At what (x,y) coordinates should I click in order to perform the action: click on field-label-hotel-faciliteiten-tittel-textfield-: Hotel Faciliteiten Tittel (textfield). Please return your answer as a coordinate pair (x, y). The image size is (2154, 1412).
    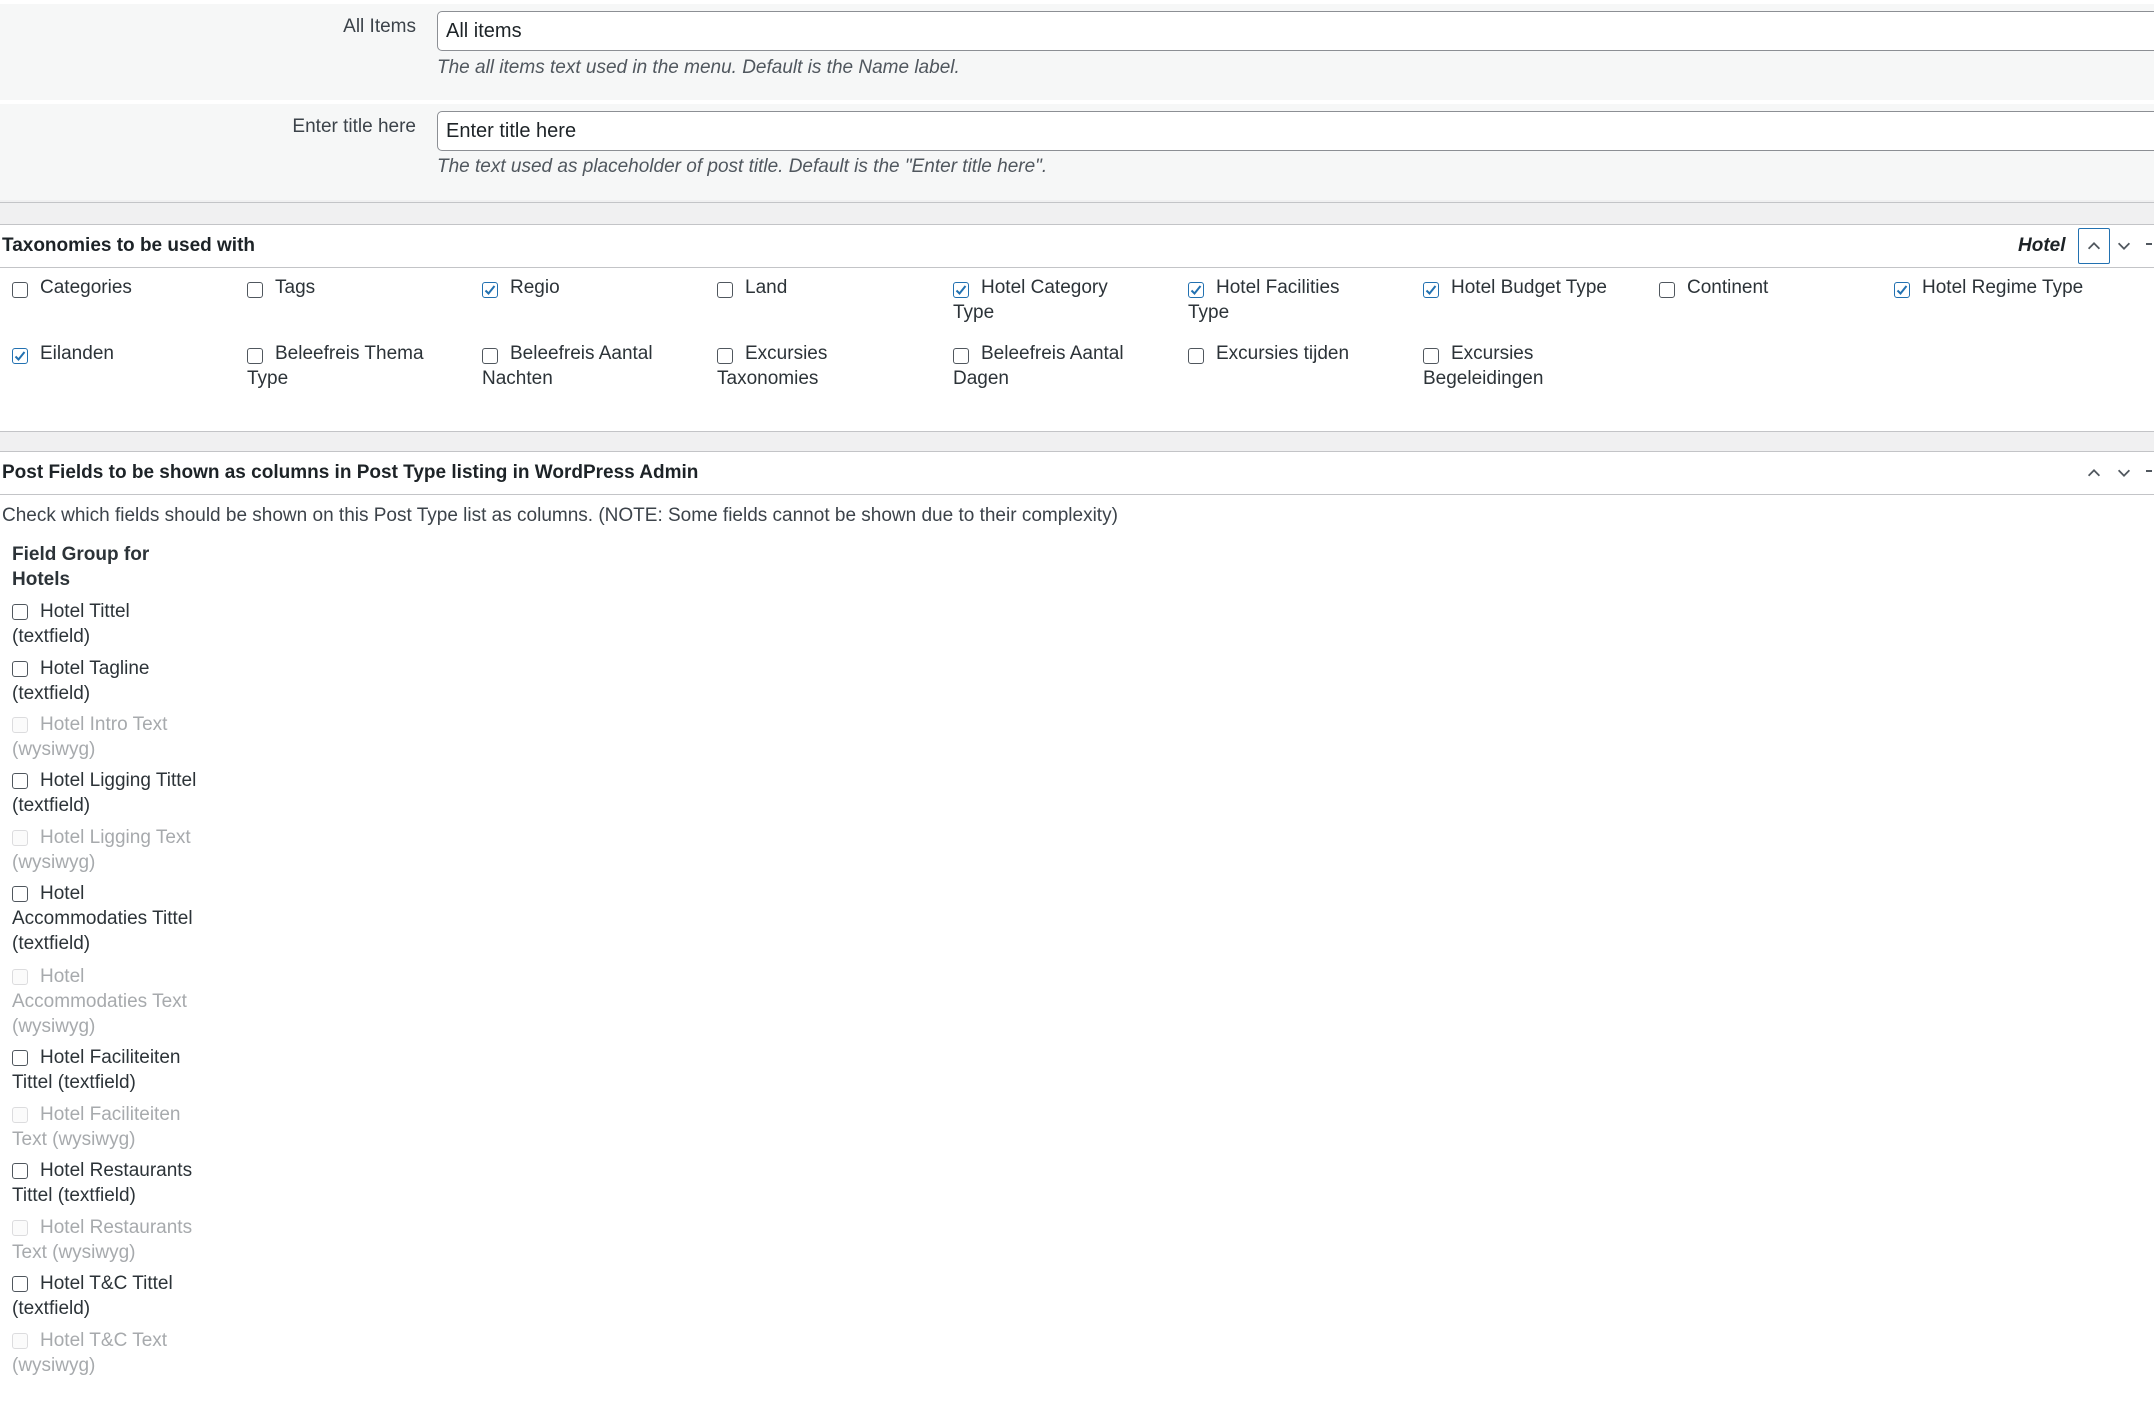
    Looking at the image, I should click on (96, 1070).